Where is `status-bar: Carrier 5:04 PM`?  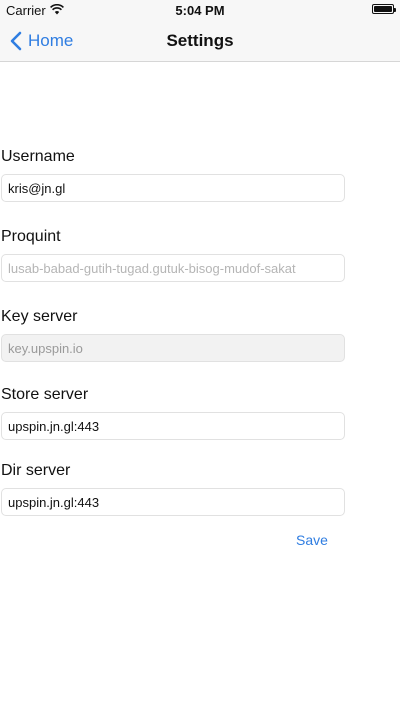 status-bar: Carrier 5:04 PM is located at coordinates (200, 10).